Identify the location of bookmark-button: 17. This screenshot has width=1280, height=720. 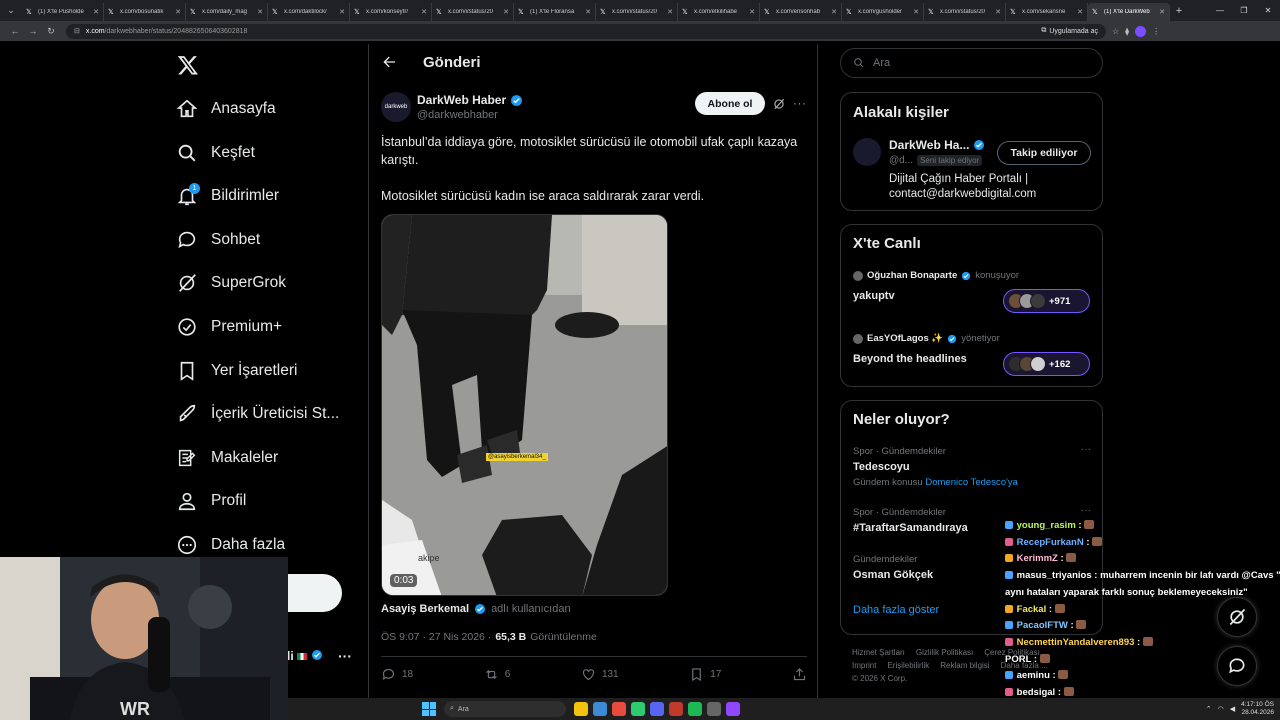
(705, 674).